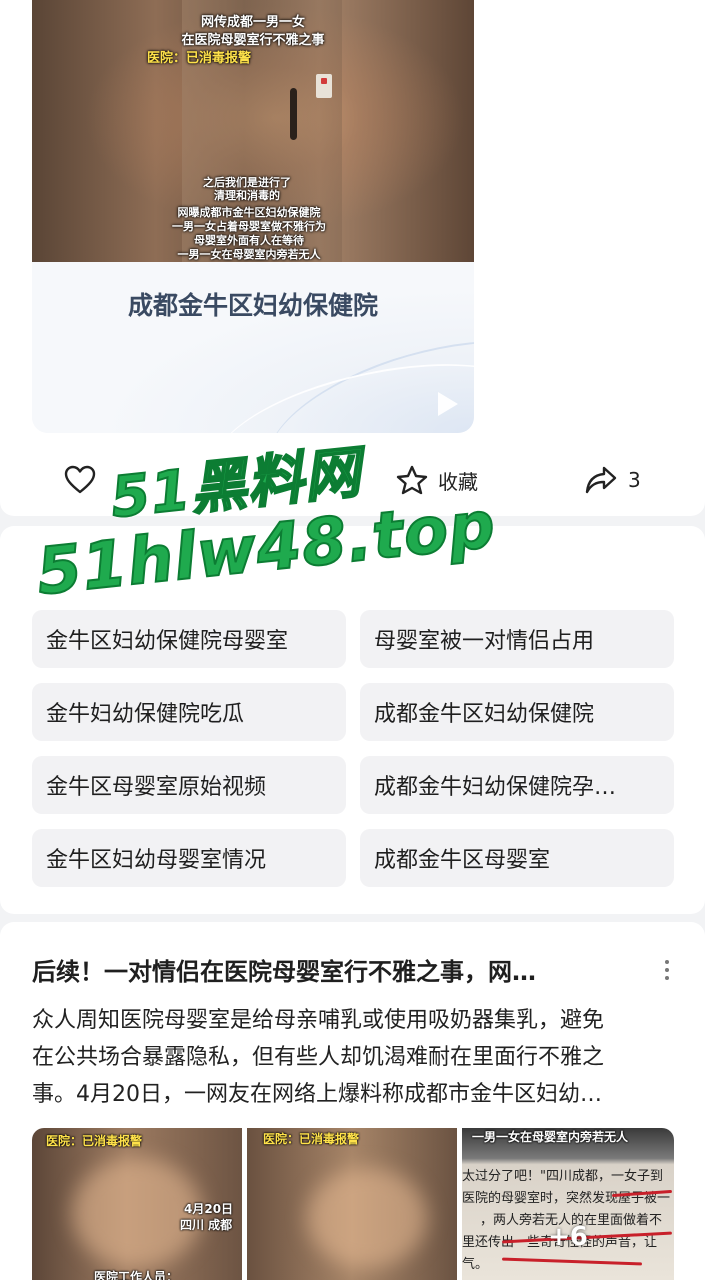 This screenshot has height=1280, width=705. Describe the element at coordinates (209, 1209) in the screenshot. I see `thumb-label: 4月20日` at that location.